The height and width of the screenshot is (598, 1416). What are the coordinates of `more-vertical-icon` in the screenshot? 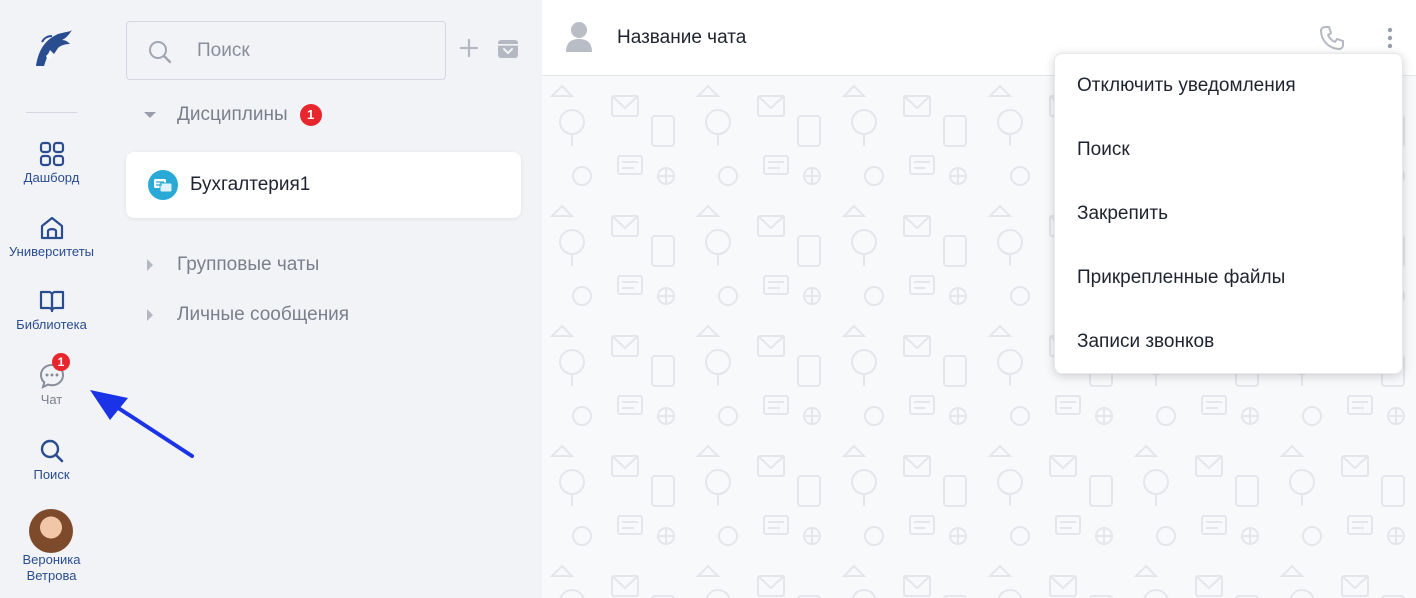 It's located at (1390, 38).